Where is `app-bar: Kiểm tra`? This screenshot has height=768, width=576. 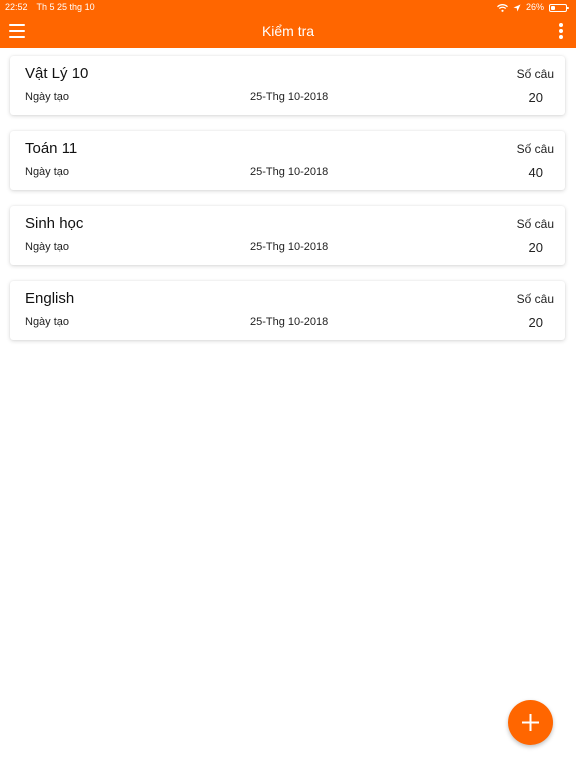
app-bar: Kiểm tra is located at coordinates (288, 31).